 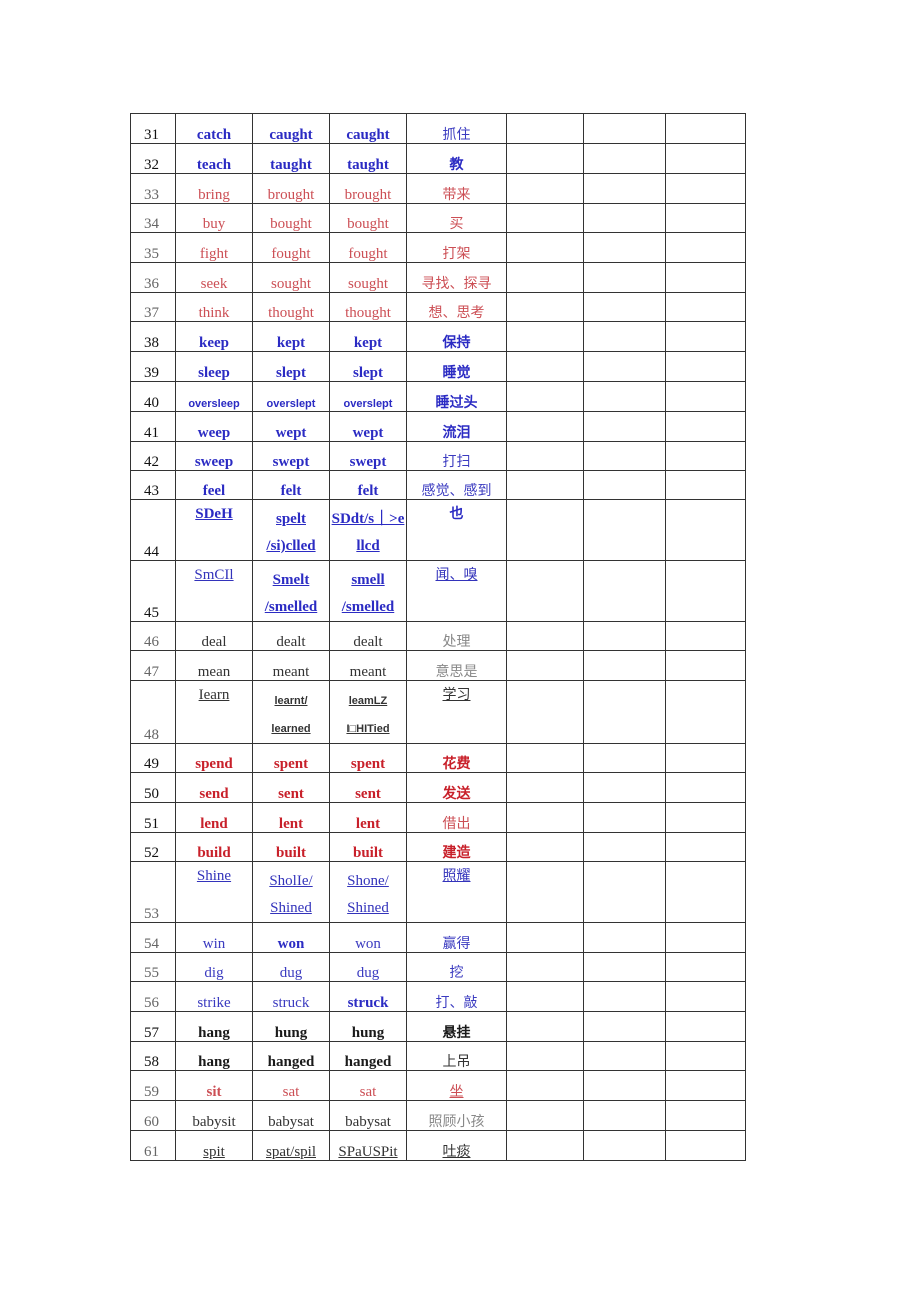 I want to click on base-form-cell-text: think, so click(x=214, y=312).